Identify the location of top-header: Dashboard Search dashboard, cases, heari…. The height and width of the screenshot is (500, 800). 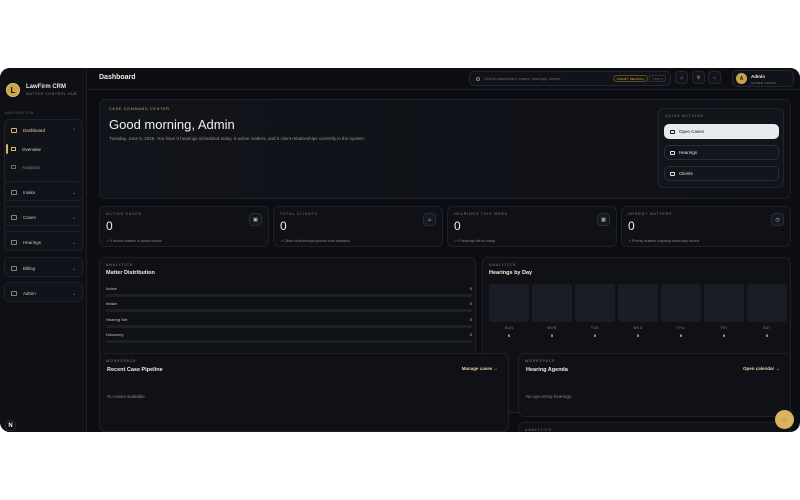
(444, 79).